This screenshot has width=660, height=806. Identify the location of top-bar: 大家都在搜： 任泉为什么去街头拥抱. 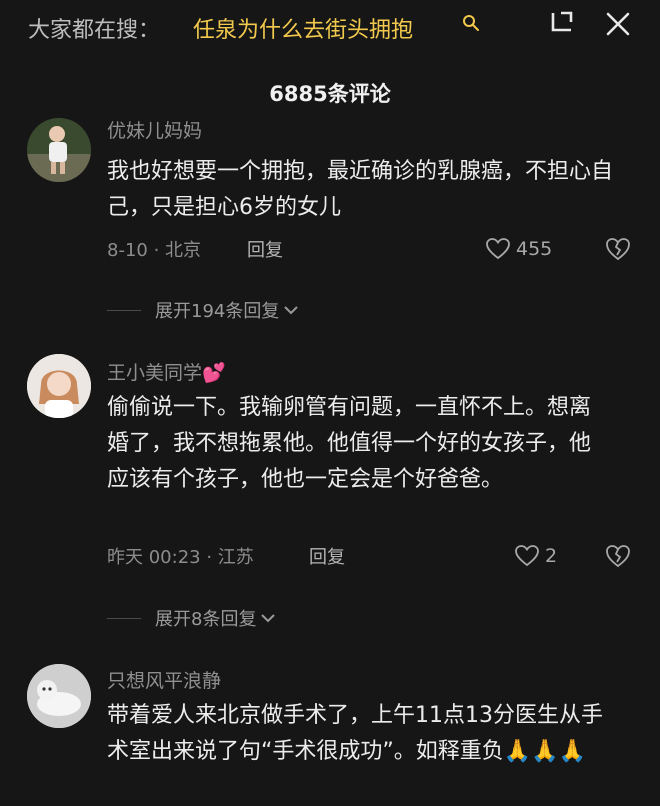
(330, 30).